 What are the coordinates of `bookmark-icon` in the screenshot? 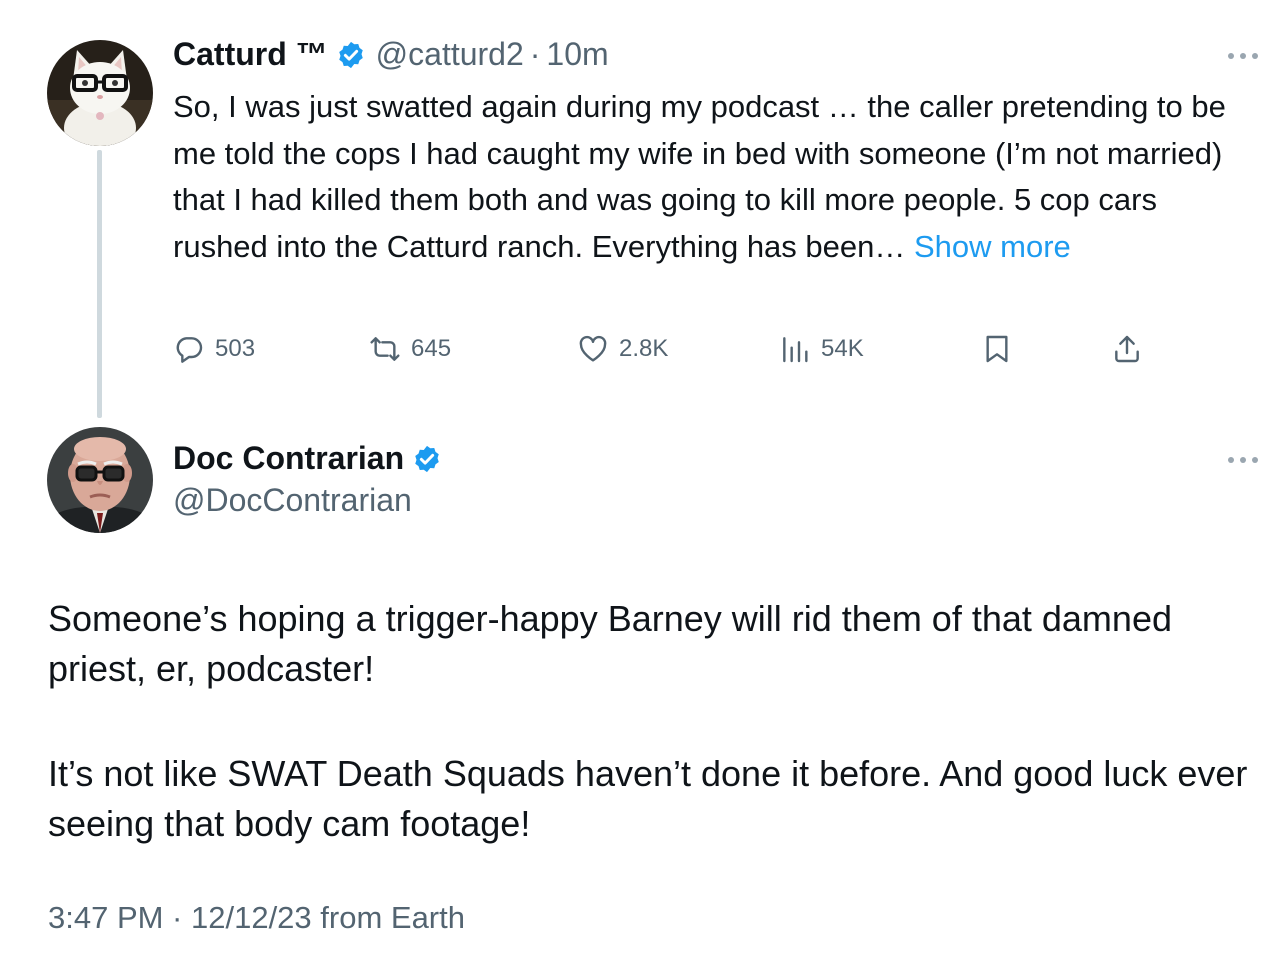 It's located at (997, 349).